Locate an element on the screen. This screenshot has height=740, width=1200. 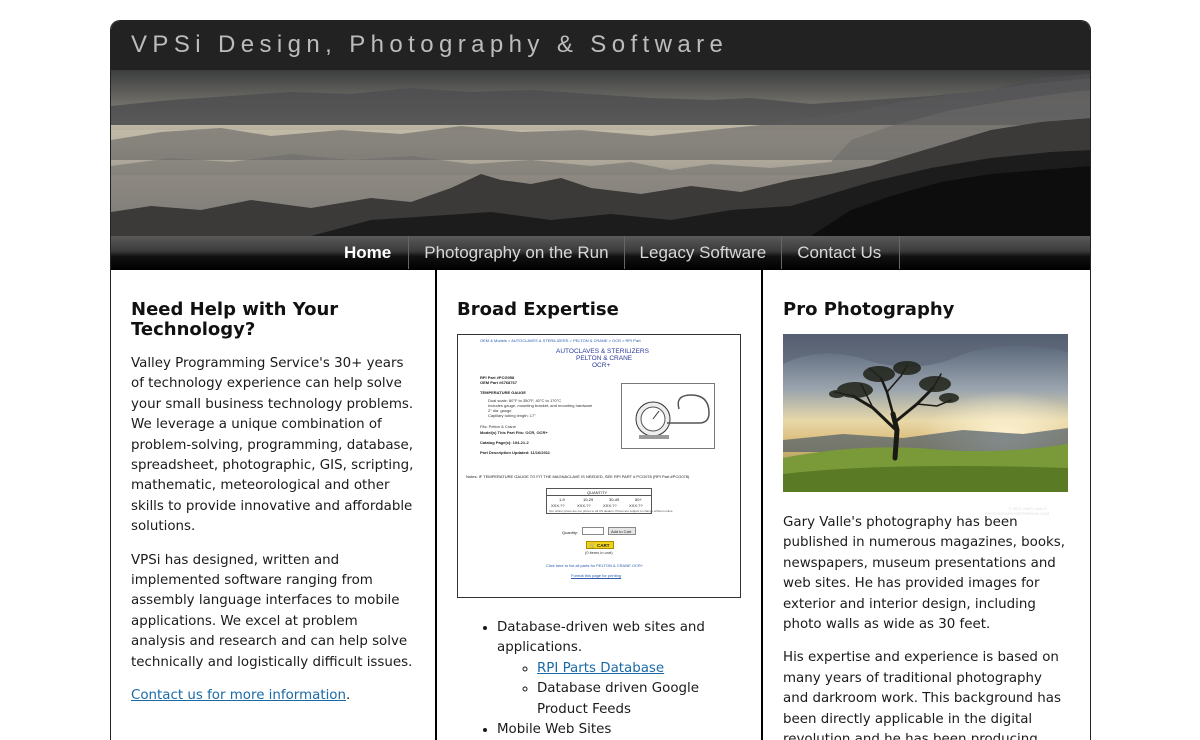
rpi-parts-database-link: RPI Parts Database is located at coordinates (600, 668).